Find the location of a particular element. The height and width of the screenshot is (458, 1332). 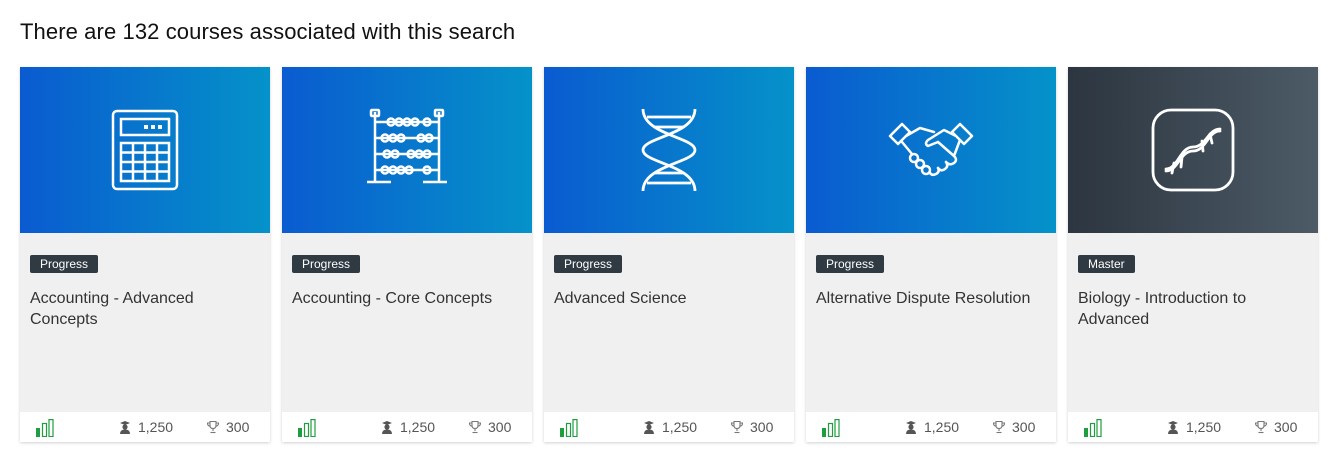

dna-badge-icon is located at coordinates (1193, 150).